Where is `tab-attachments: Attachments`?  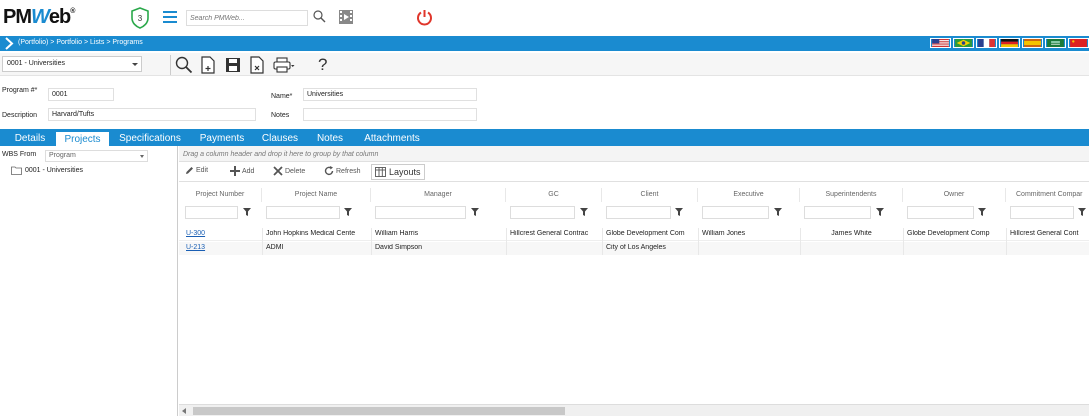 tab-attachments: Attachments is located at coordinates (392, 138).